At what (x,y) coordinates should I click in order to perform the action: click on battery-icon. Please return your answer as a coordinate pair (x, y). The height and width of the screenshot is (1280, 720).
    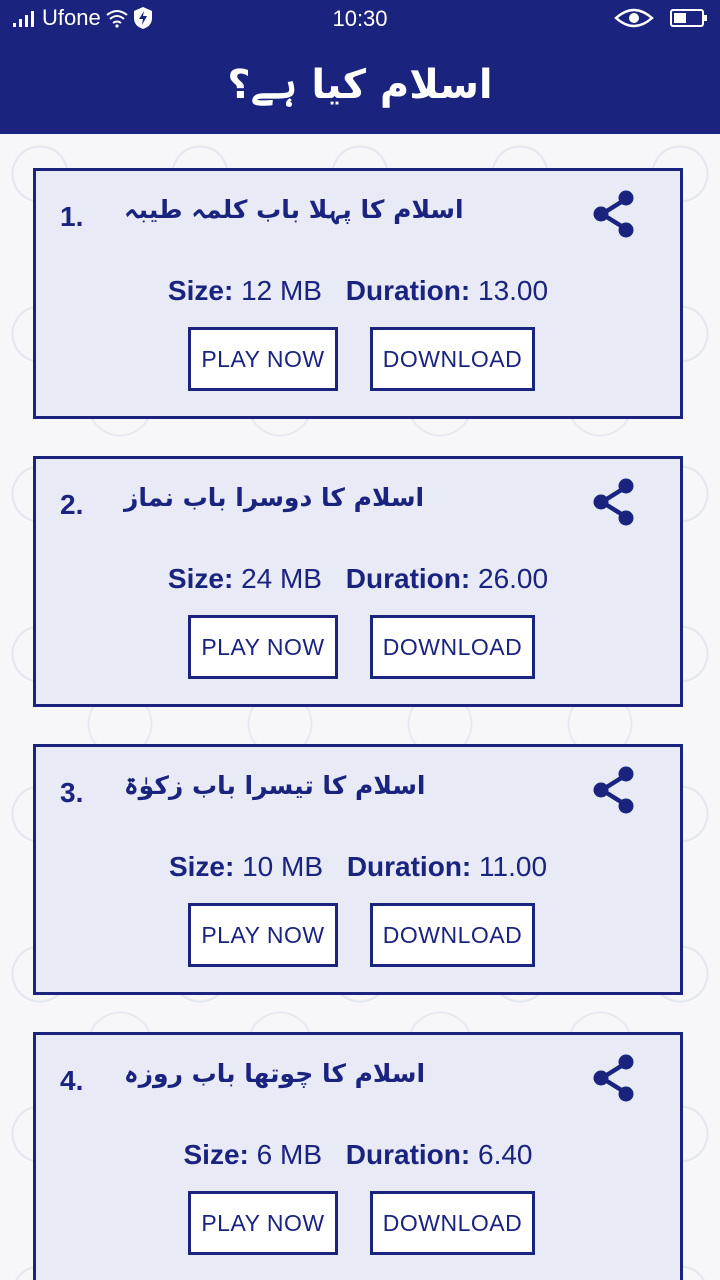
    Looking at the image, I should click on (688, 18).